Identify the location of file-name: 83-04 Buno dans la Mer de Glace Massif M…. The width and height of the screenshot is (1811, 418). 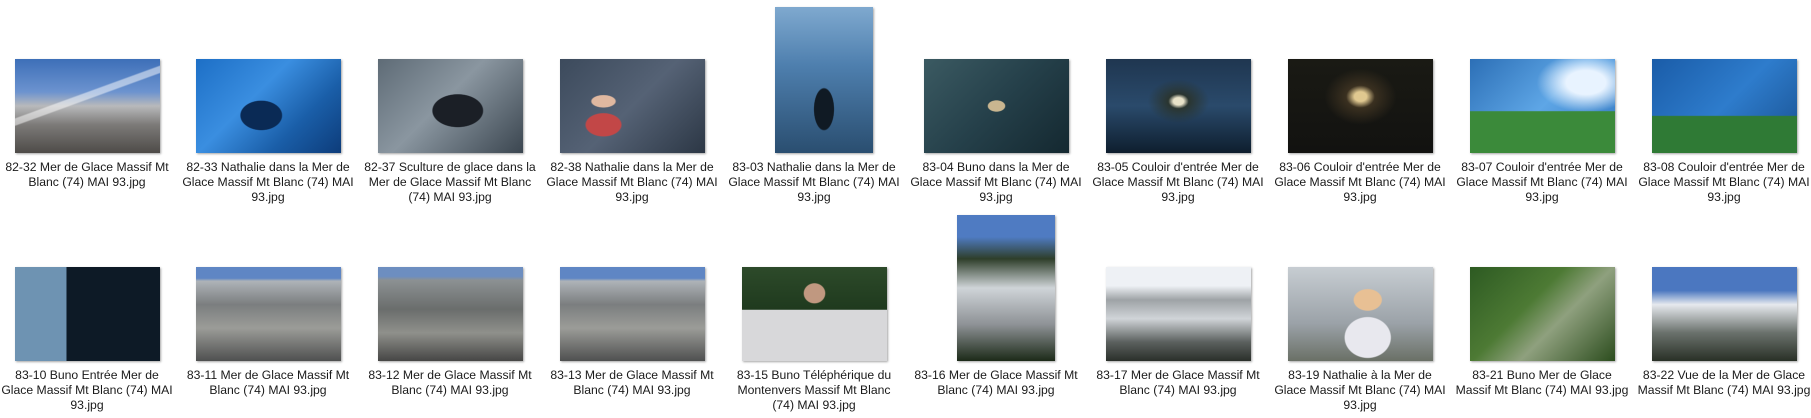
(996, 182).